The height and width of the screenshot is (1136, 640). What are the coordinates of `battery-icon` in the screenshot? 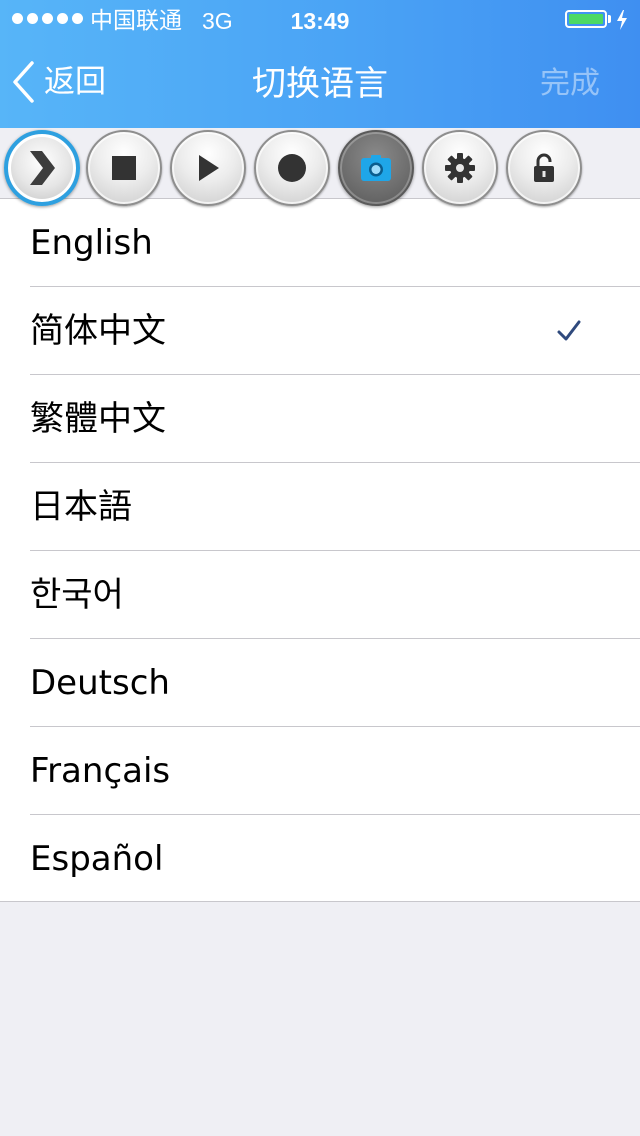 It's located at (586, 19).